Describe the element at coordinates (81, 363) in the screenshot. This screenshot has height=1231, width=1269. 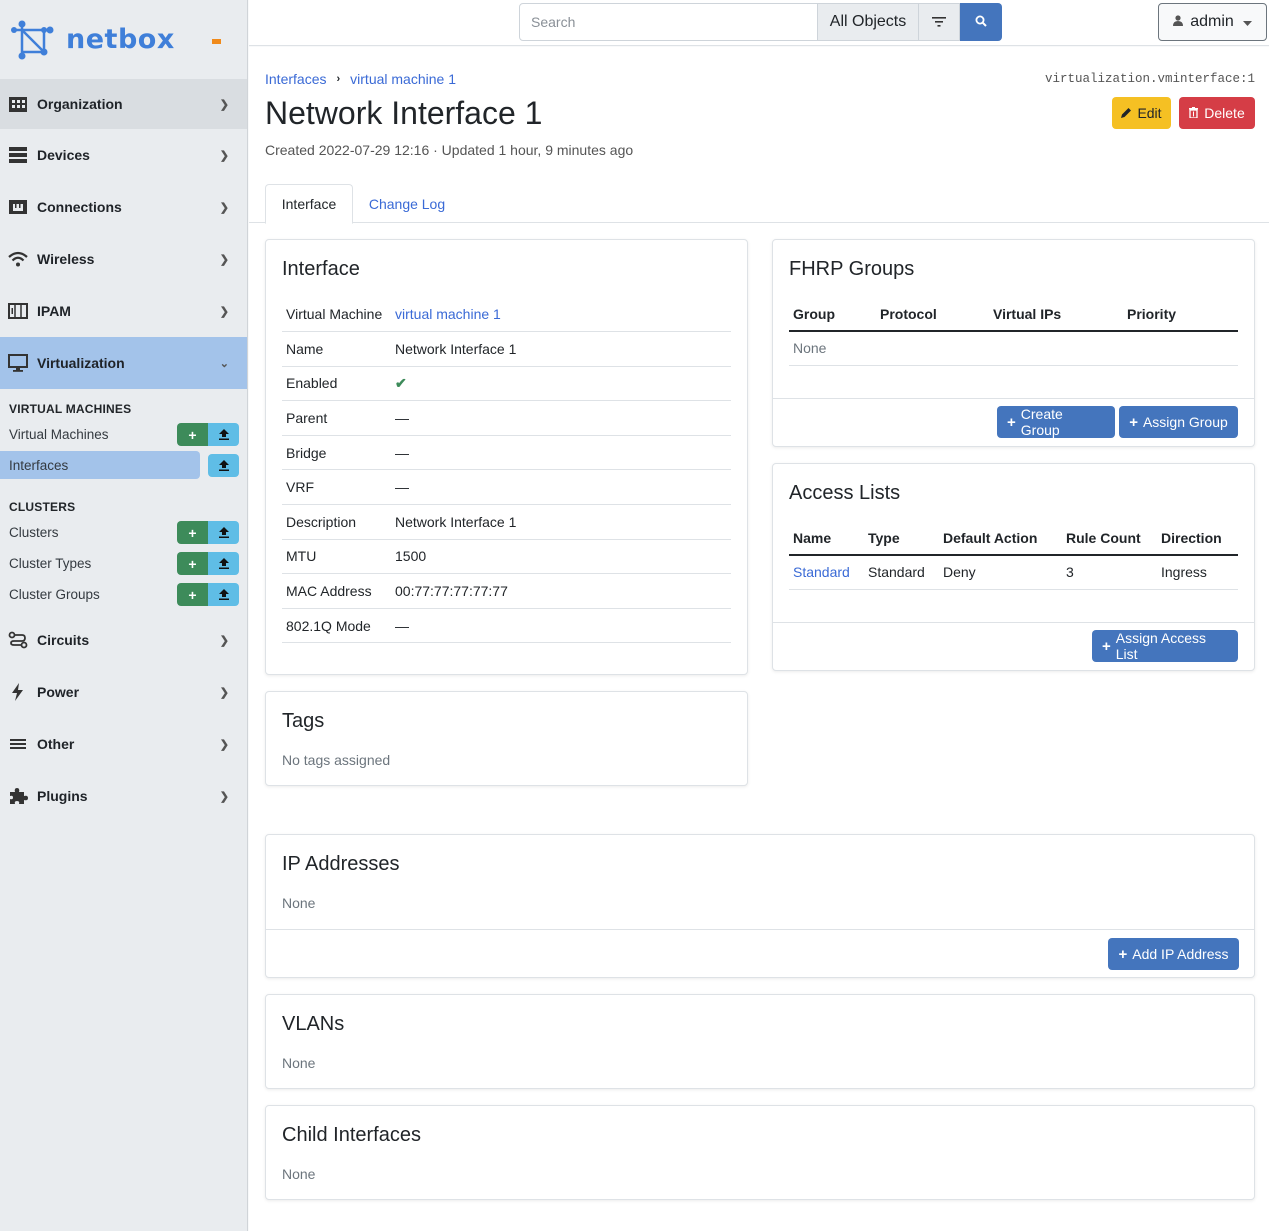
I see `sidebar-section-label: Virtualization` at that location.